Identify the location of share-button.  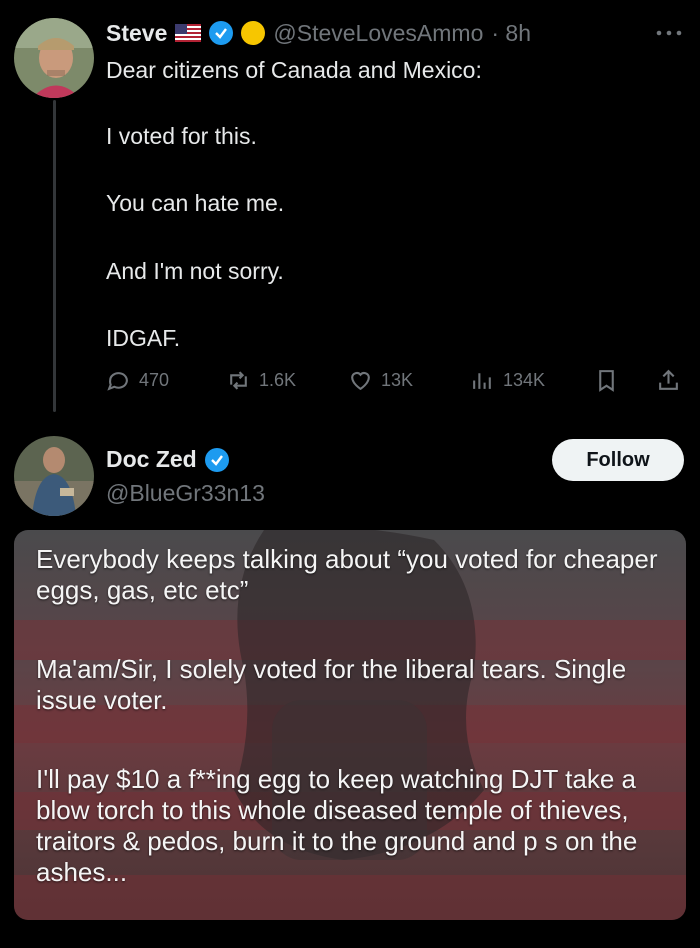
(668, 380).